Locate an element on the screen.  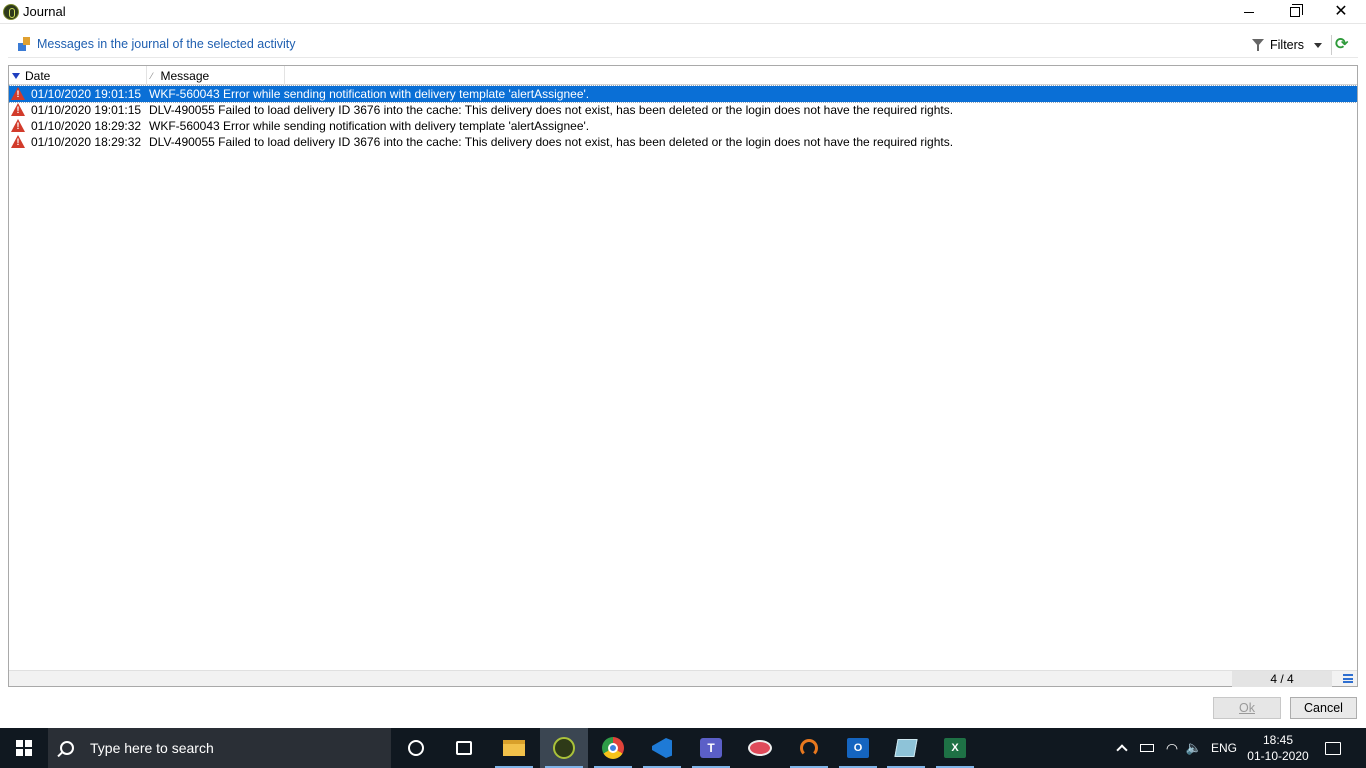
notepad-button is located at coordinates (906, 748).